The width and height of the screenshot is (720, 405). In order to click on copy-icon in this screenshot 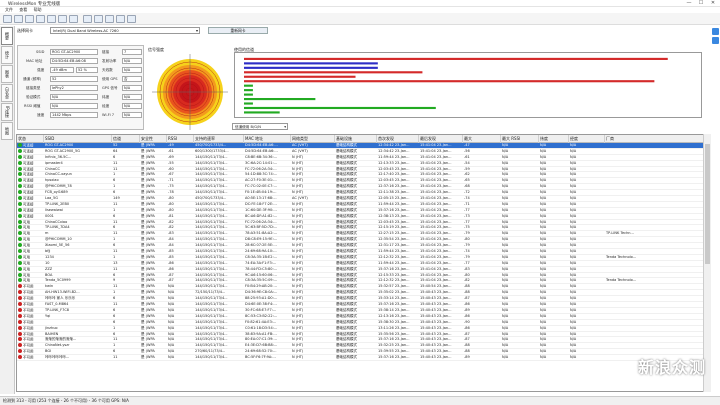, I will do `click(40, 19)`.